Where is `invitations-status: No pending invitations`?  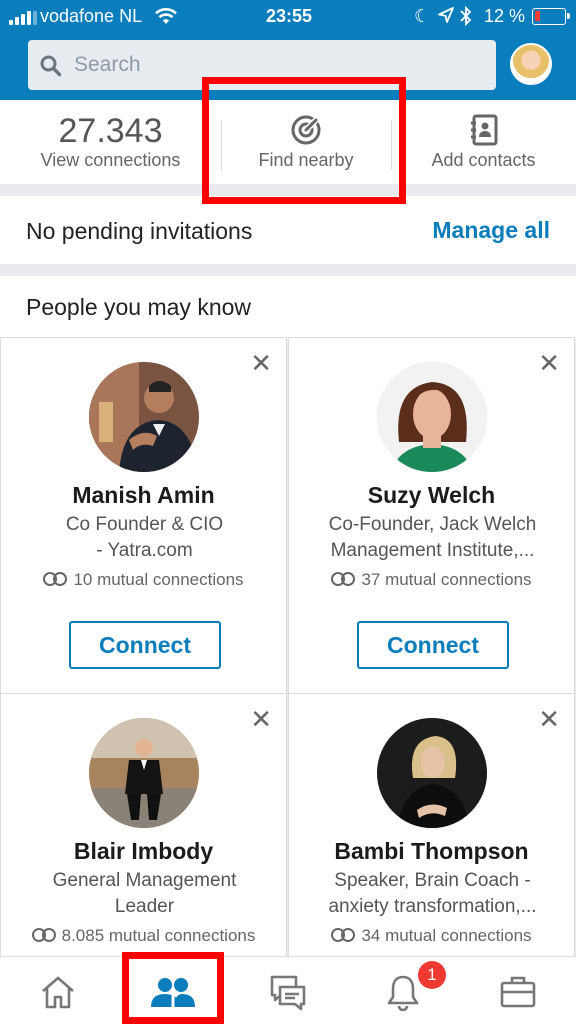
invitations-status: No pending invitations is located at coordinates (139, 231).